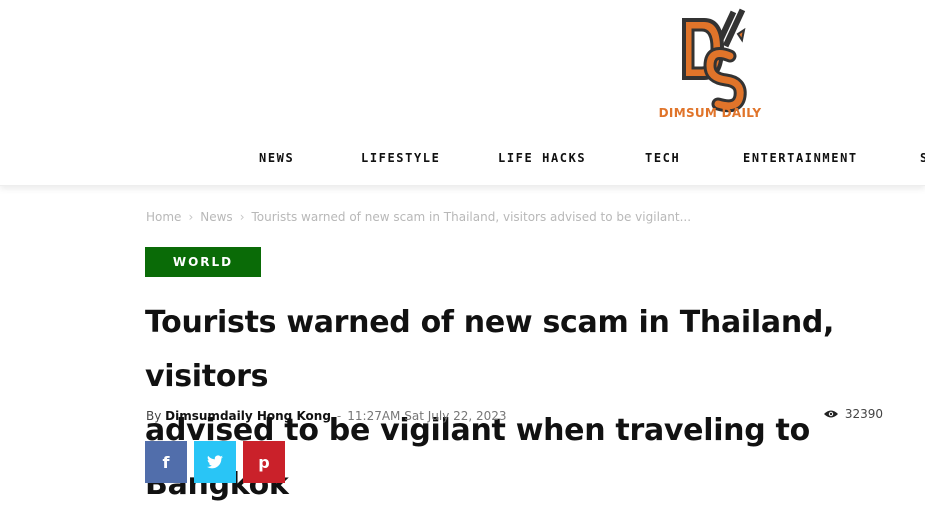 The image size is (925, 512). What do you see at coordinates (163, 217) in the screenshot?
I see `breadcrumb-home: Home` at bounding box center [163, 217].